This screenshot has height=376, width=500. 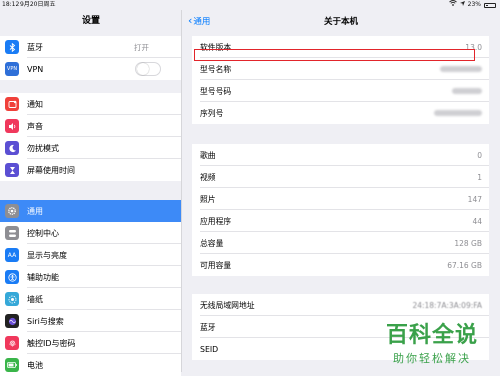 What do you see at coordinates (209, 349) in the screenshot?
I see `row-label: SEID` at bounding box center [209, 349].